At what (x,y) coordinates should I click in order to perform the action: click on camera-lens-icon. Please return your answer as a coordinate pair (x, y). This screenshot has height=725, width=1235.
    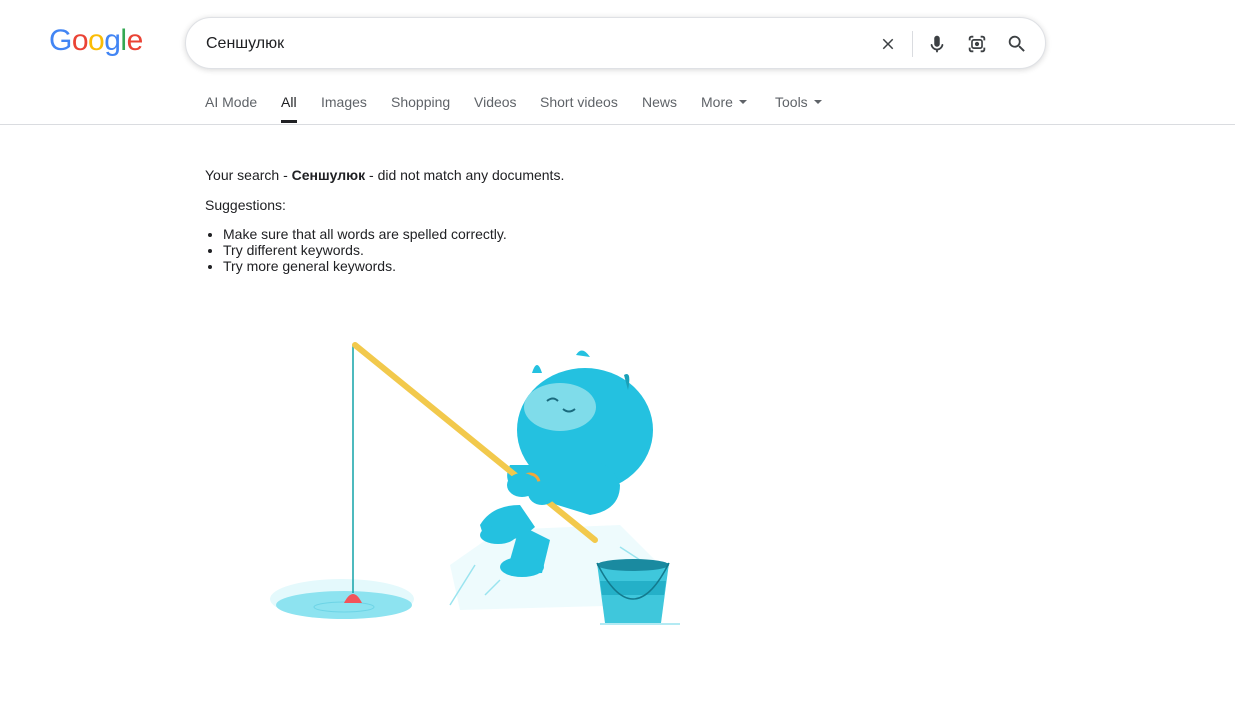
    Looking at the image, I should click on (977, 44).